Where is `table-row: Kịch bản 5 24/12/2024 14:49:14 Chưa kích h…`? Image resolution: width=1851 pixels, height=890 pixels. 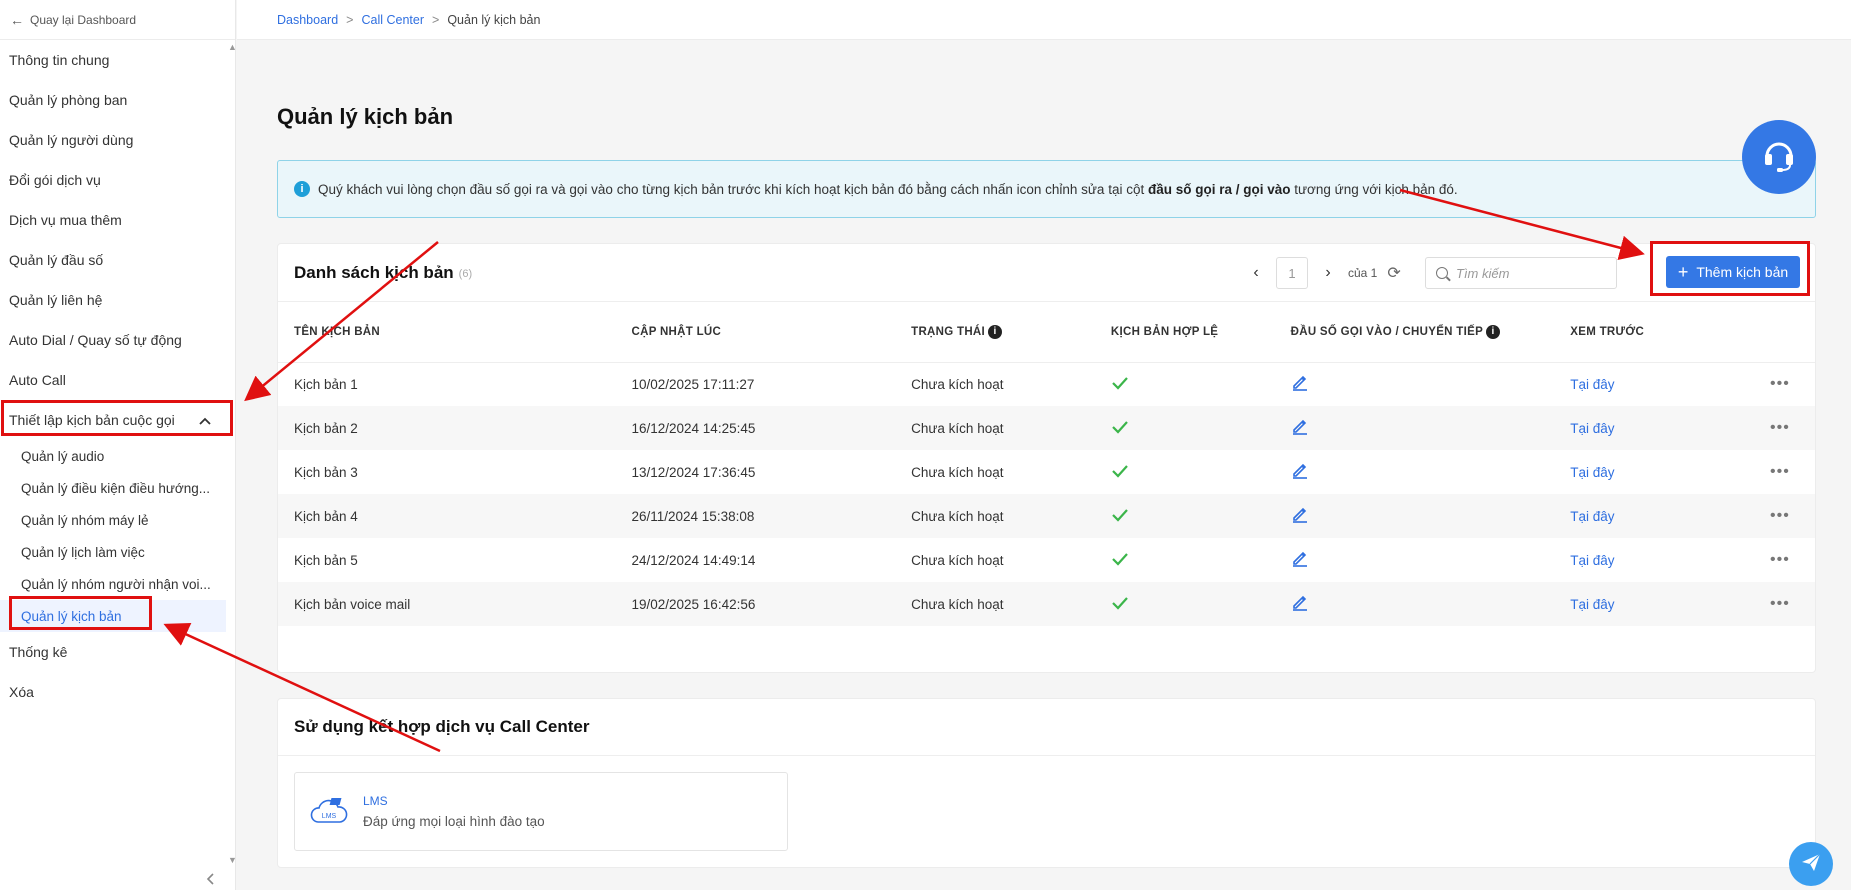
table-row: Kịch bản 5 24/12/2024 14:49:14 Chưa kích h… is located at coordinates (1046, 560).